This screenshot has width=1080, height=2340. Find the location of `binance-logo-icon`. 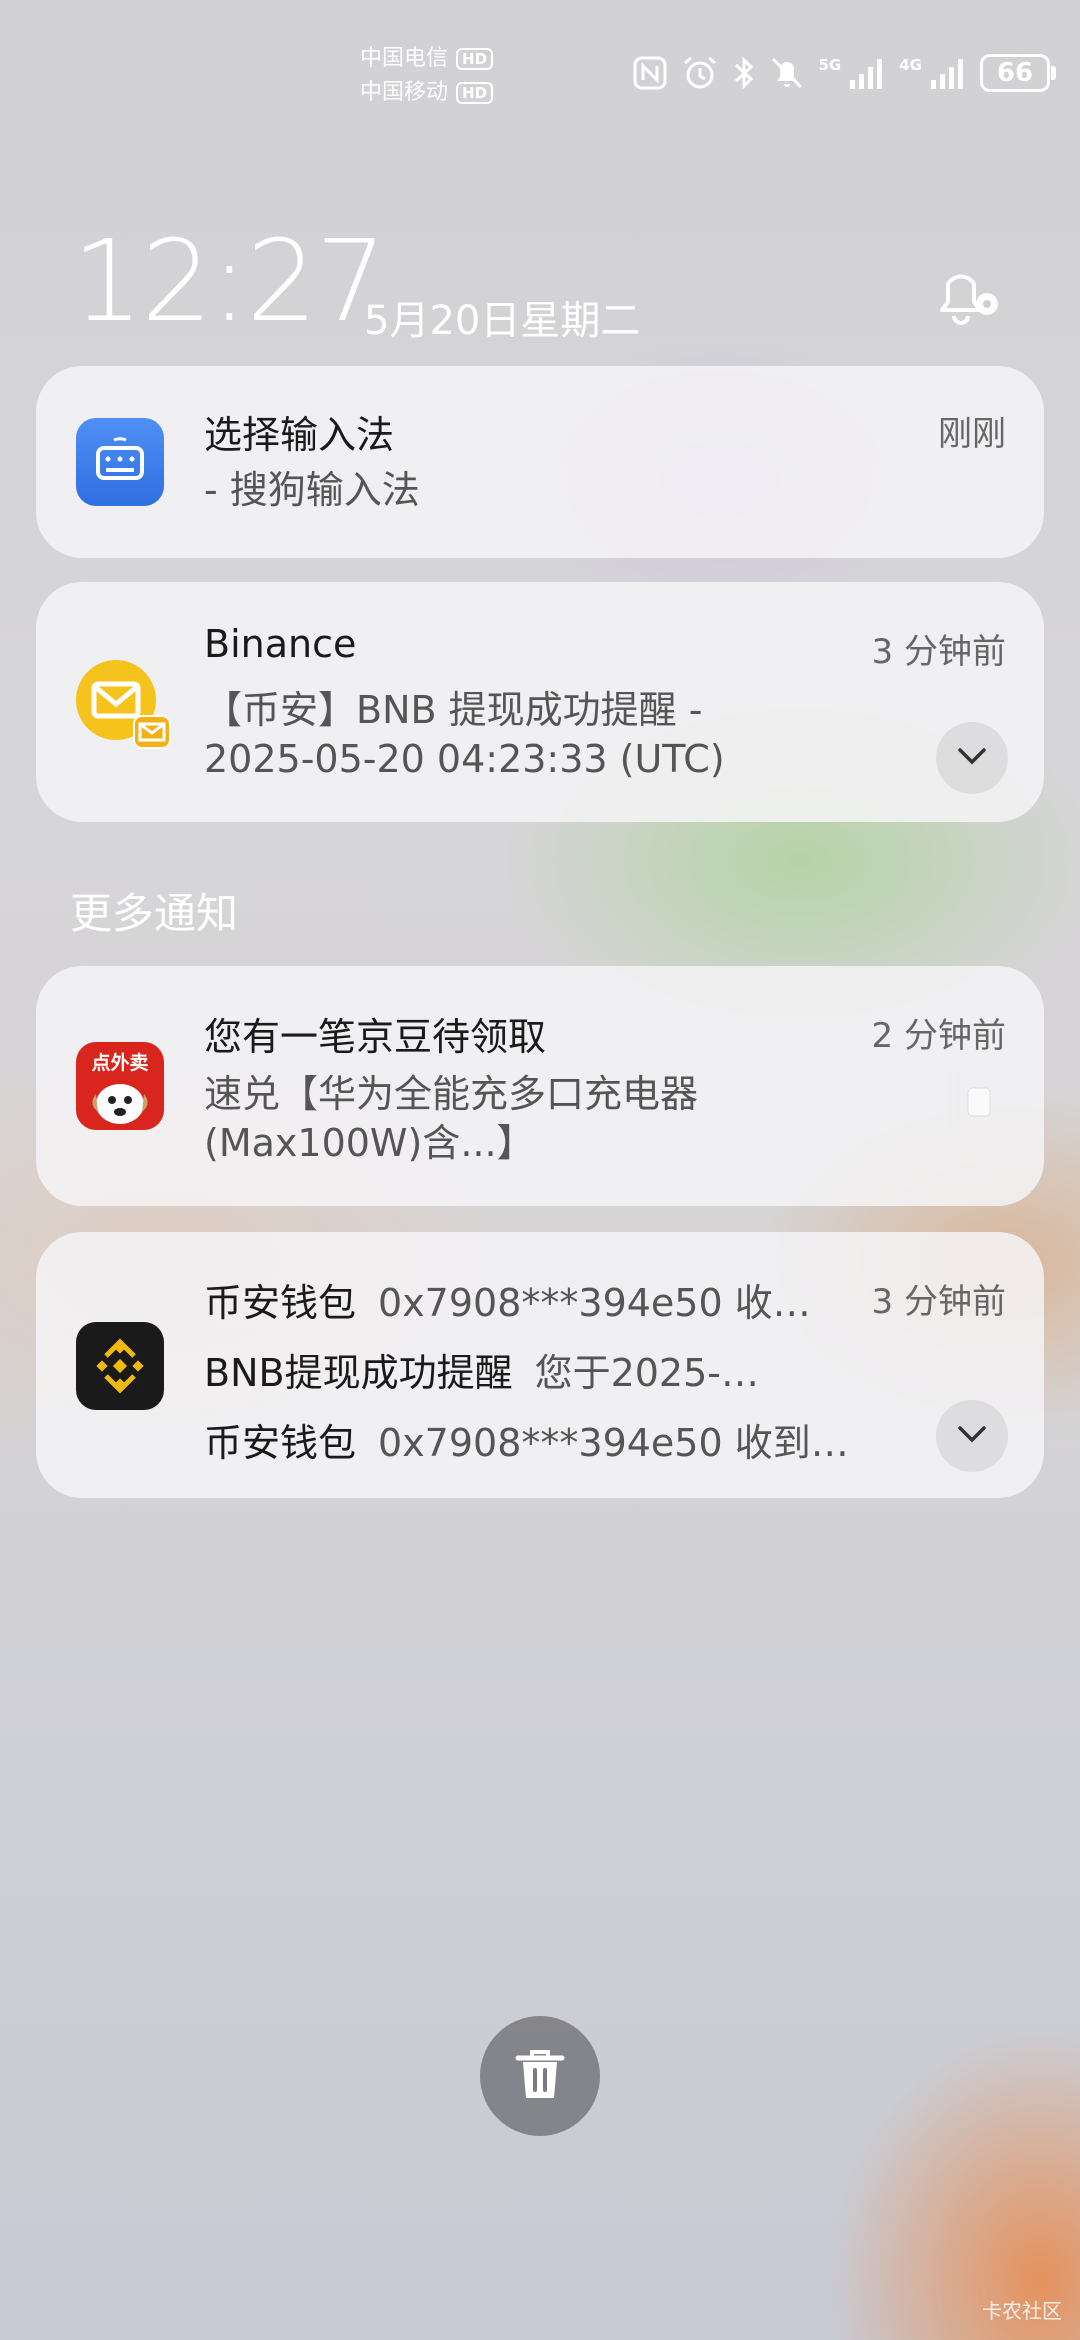

binance-logo-icon is located at coordinates (120, 1366).